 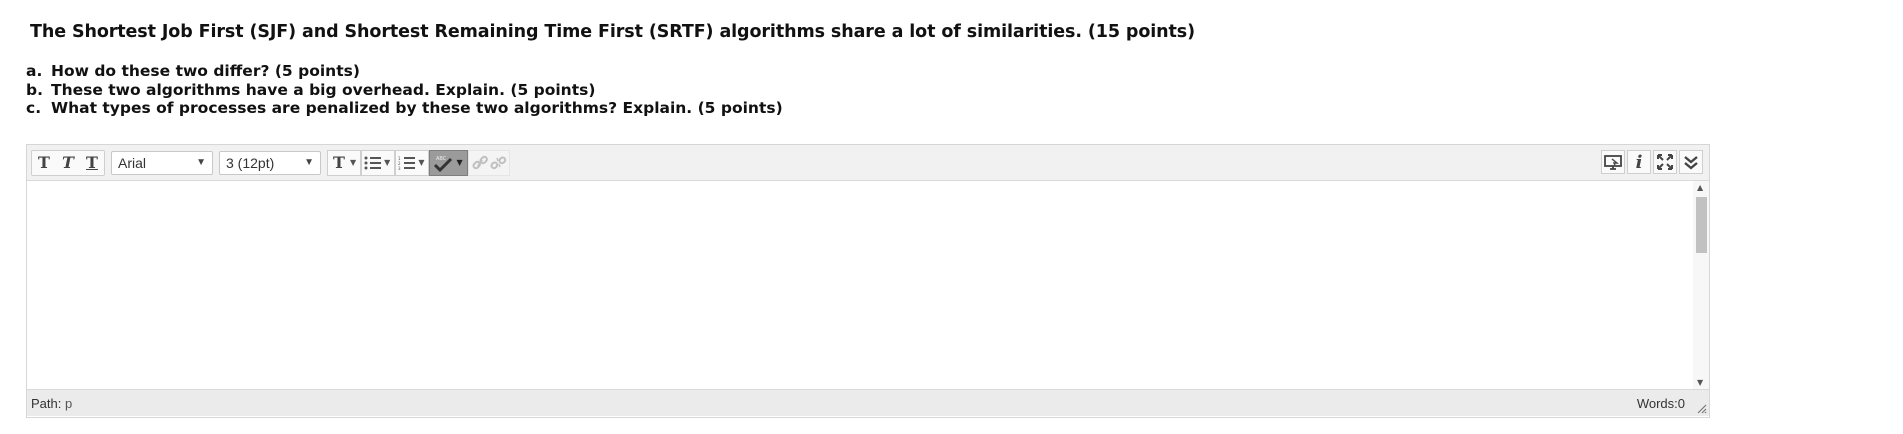 I want to click on underline-icon: T, so click(x=92, y=163).